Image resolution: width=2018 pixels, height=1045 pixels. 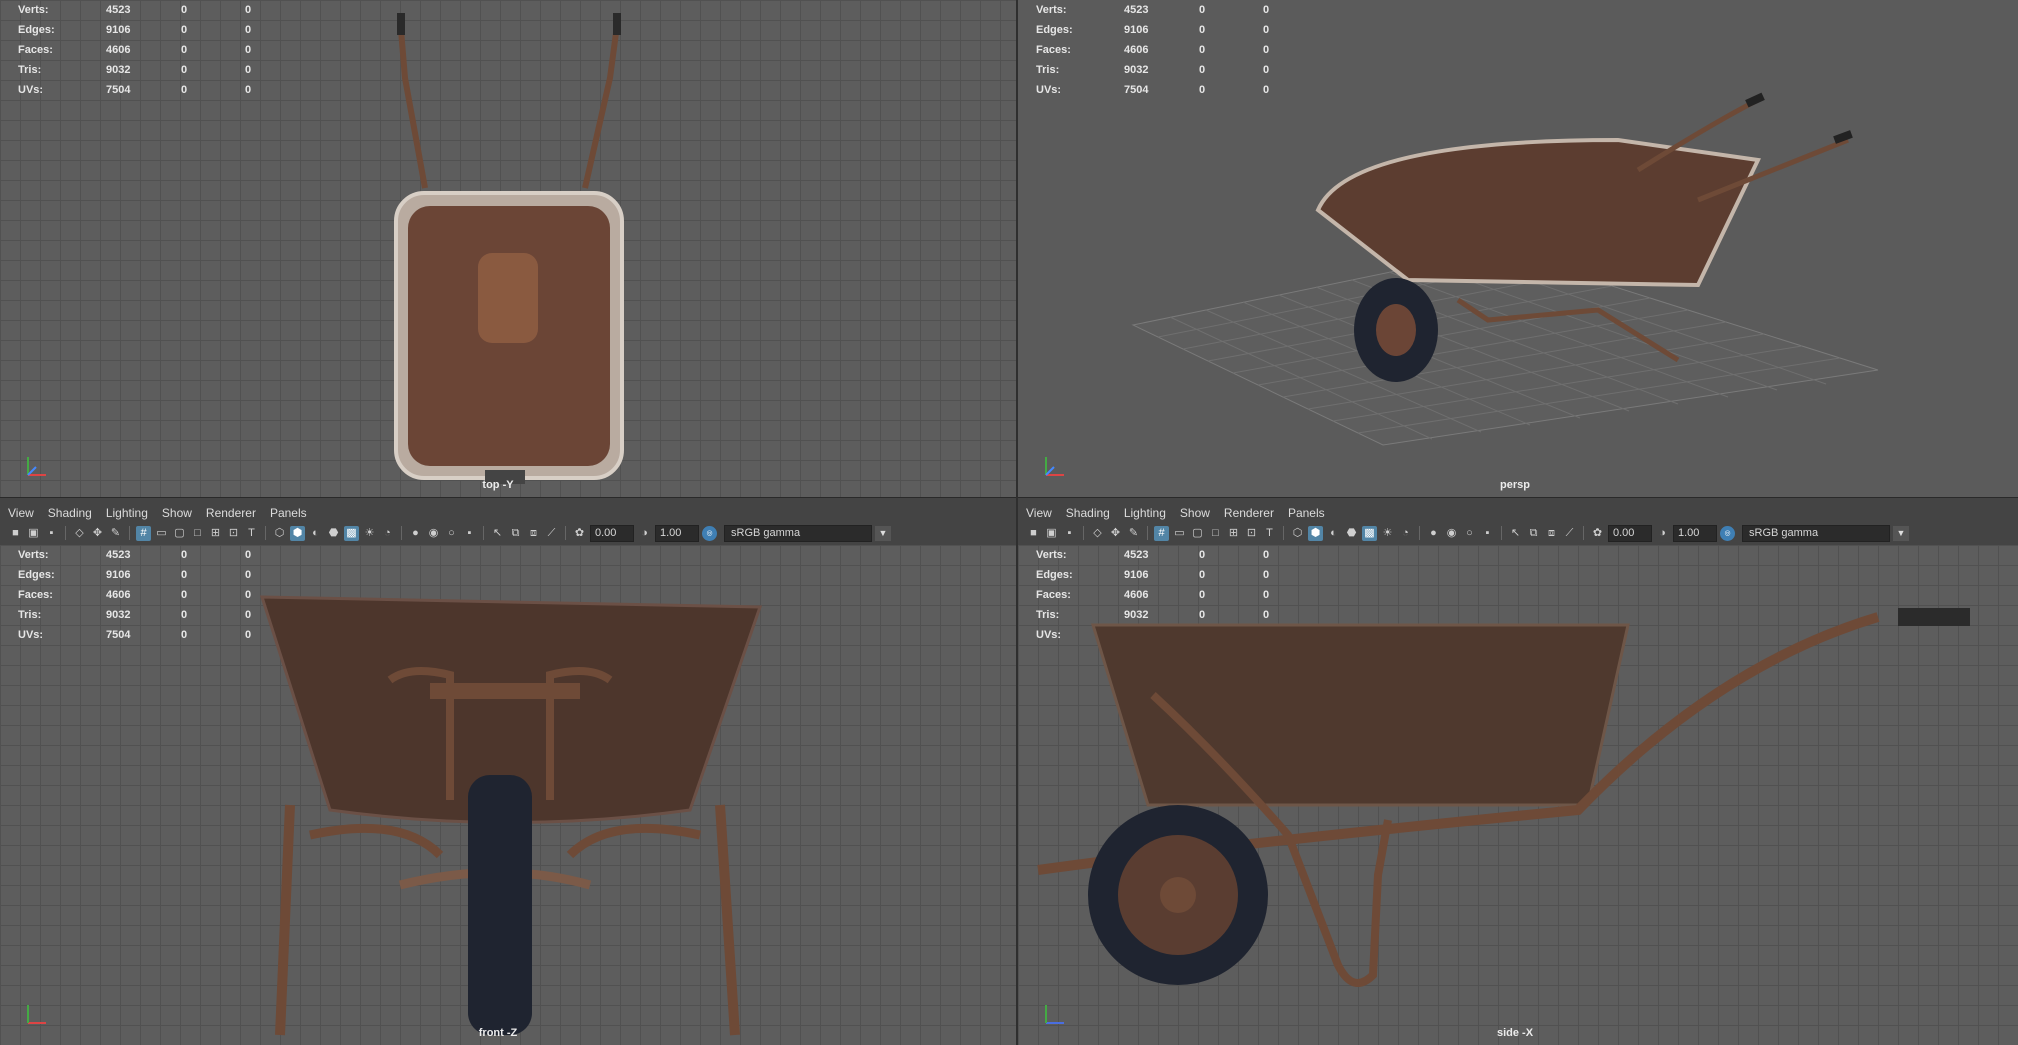 I want to click on viewport-label: top -Y, so click(x=498, y=485).